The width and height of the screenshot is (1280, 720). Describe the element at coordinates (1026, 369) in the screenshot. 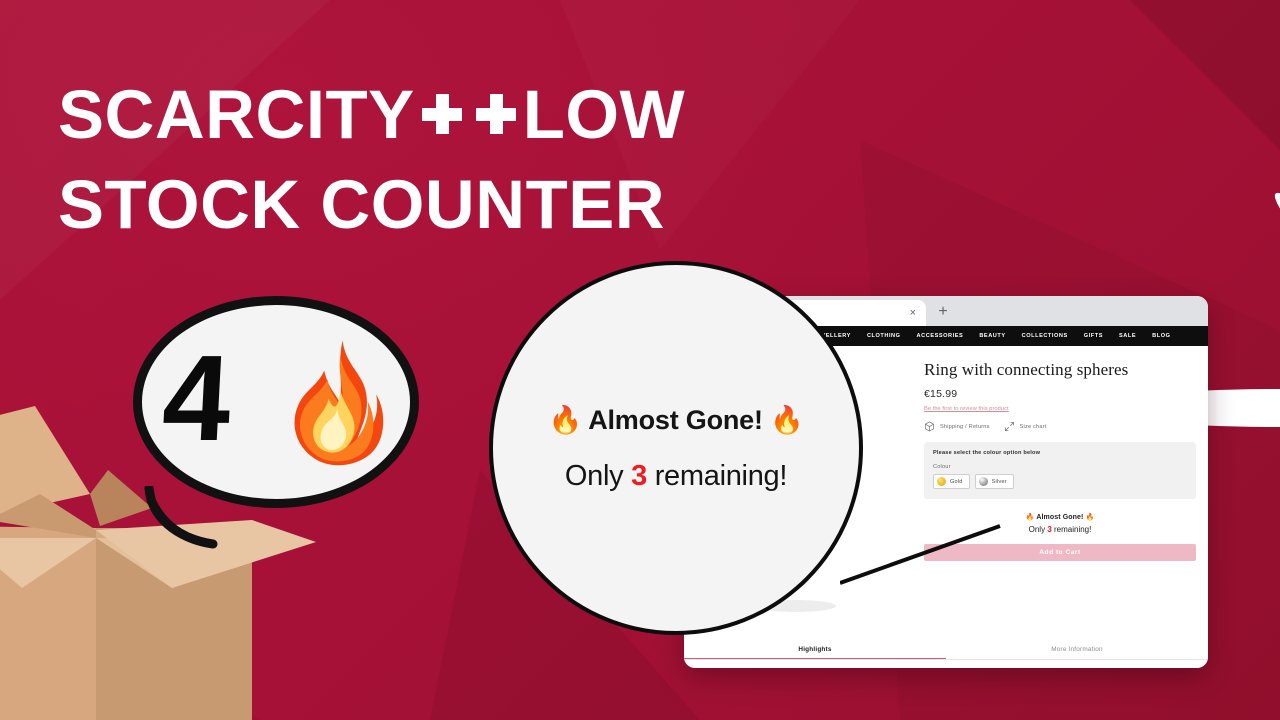

I see `product-title: Ring with connecting spheres` at that location.